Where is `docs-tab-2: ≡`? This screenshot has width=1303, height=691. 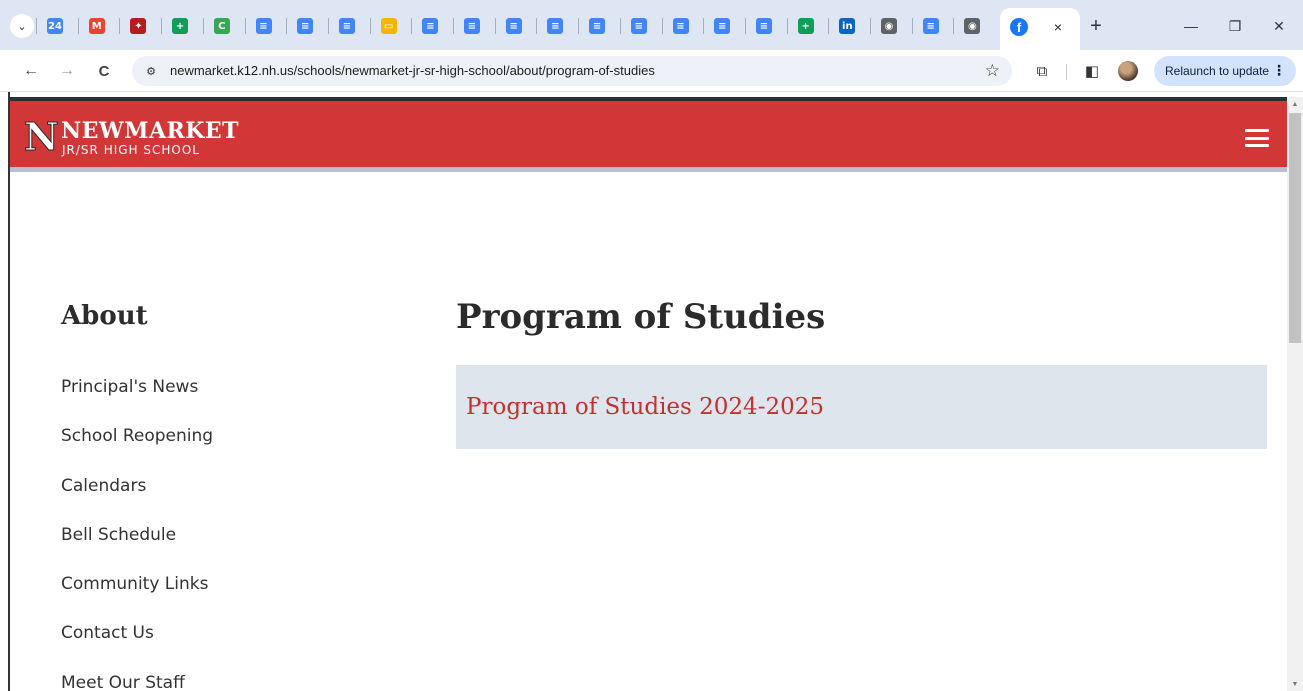 docs-tab-2: ≡ is located at coordinates (305, 26).